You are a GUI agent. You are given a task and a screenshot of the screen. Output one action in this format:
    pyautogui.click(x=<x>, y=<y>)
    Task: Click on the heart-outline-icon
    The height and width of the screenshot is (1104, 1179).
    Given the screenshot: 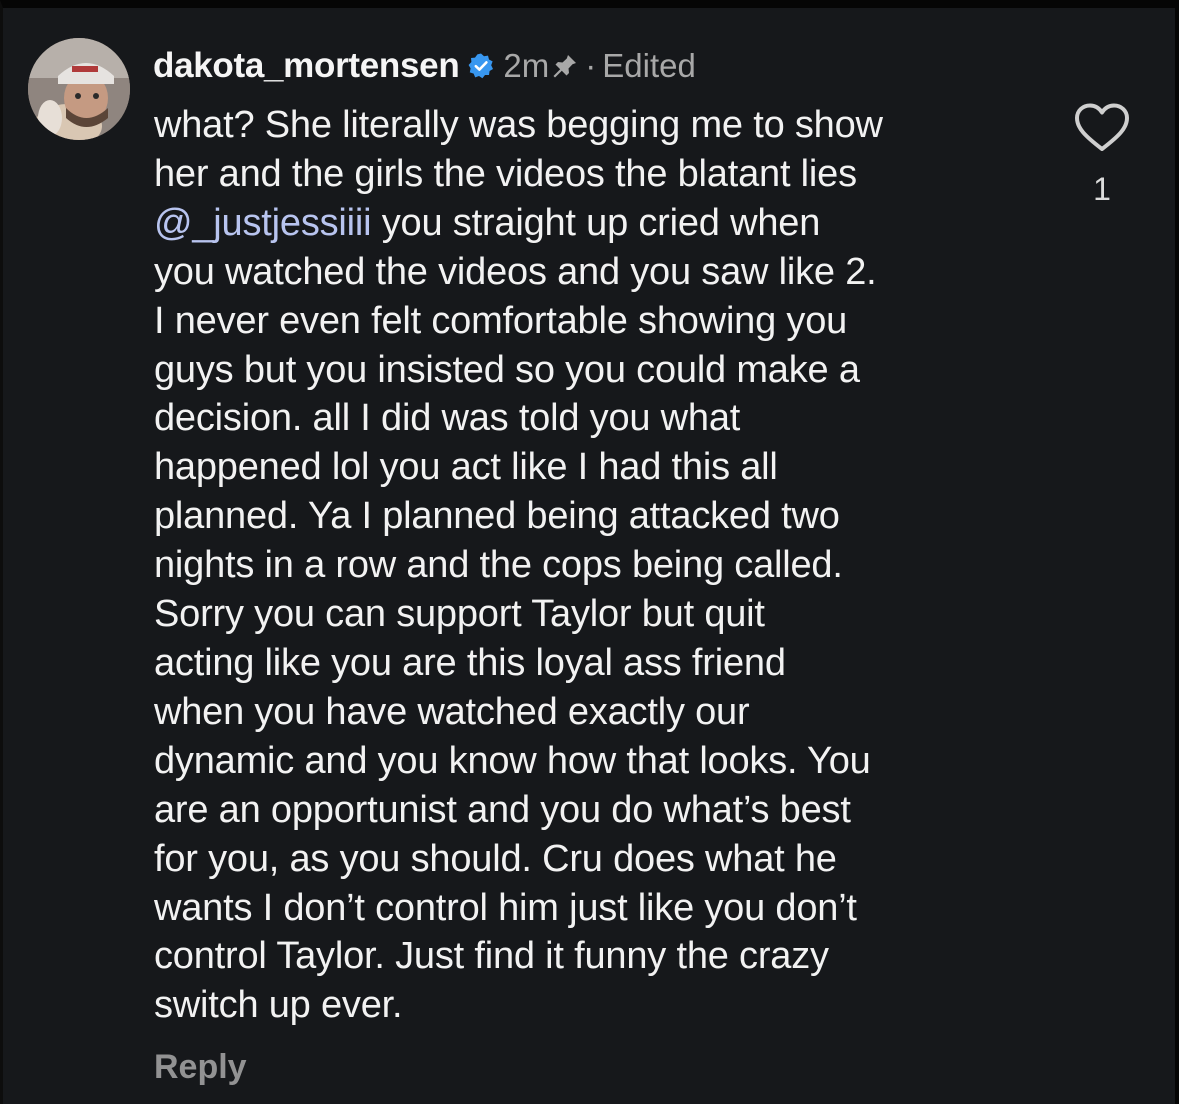 What is the action you would take?
    pyautogui.click(x=1102, y=128)
    